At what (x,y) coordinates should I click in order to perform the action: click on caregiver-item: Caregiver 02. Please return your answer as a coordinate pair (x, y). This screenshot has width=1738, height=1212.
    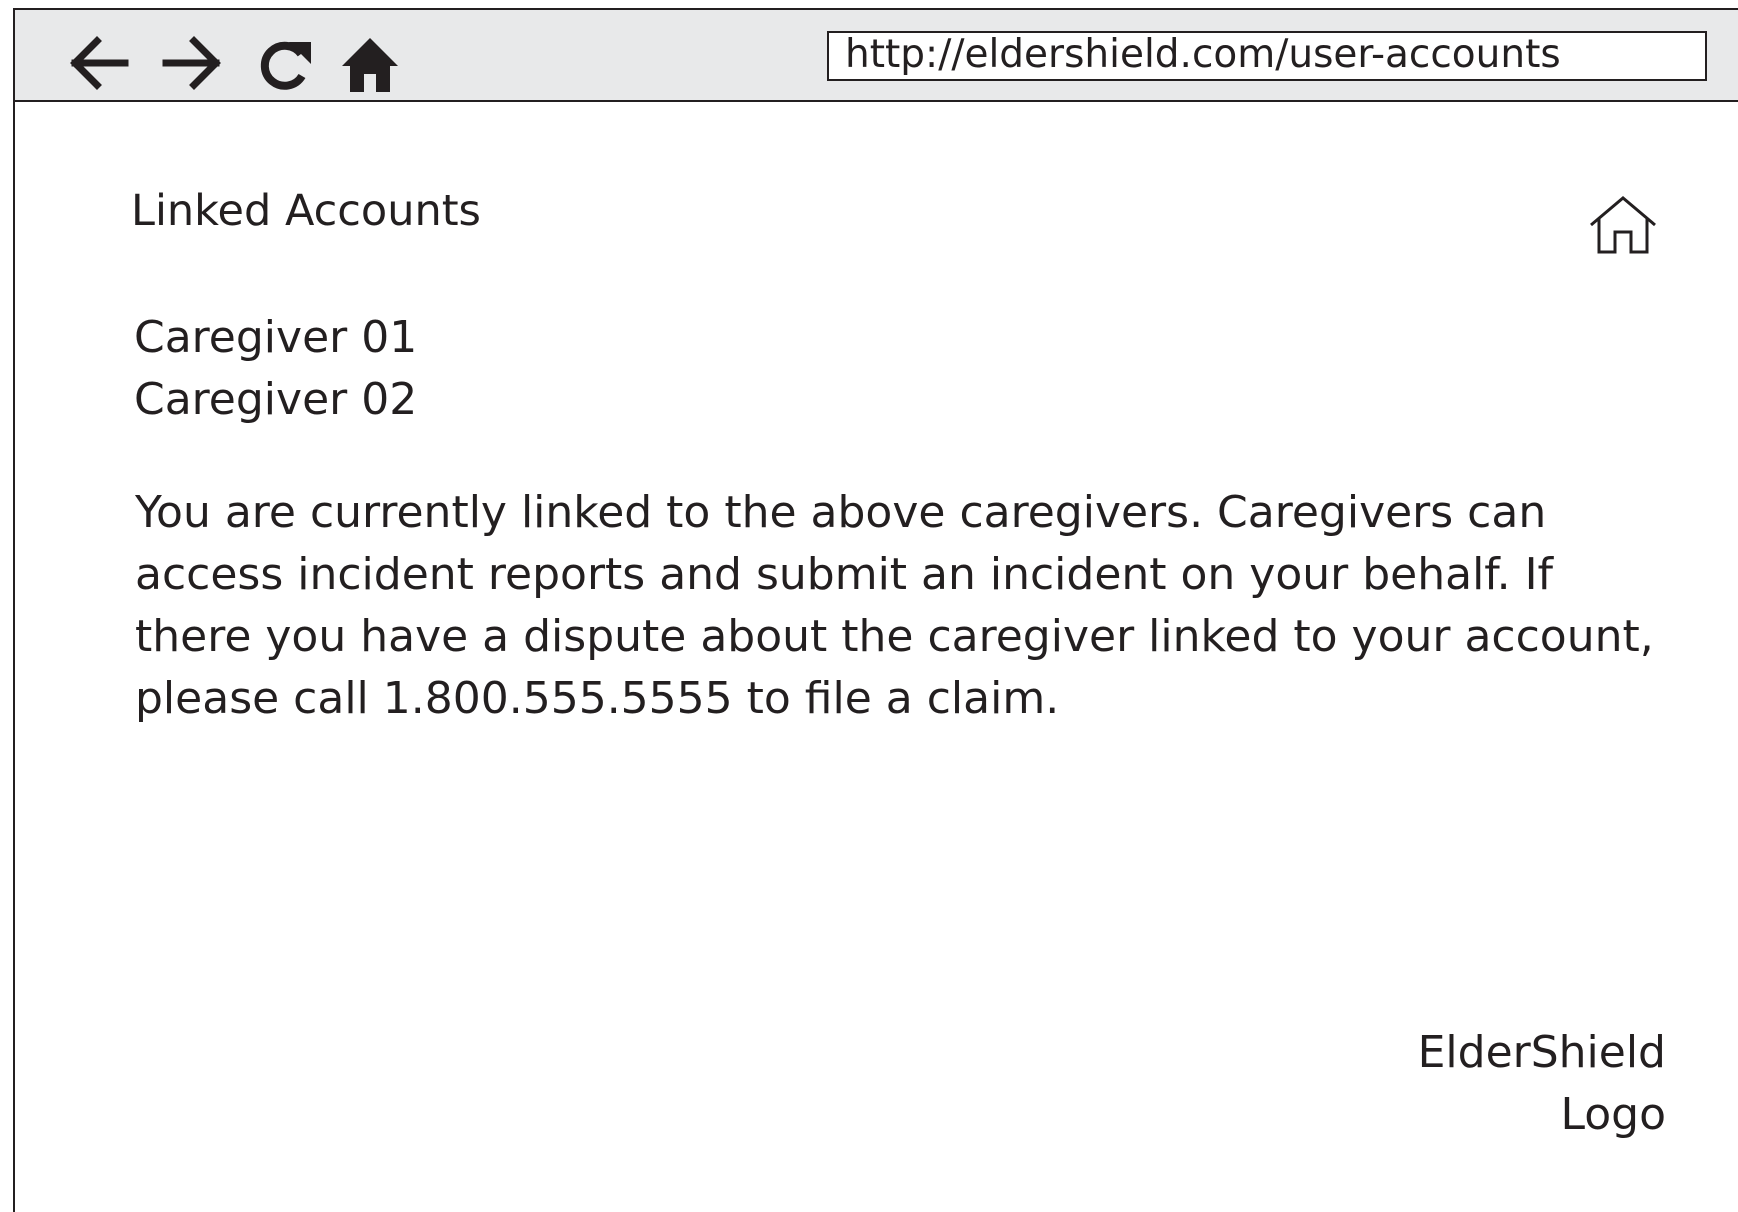
    Looking at the image, I should click on (275, 400).